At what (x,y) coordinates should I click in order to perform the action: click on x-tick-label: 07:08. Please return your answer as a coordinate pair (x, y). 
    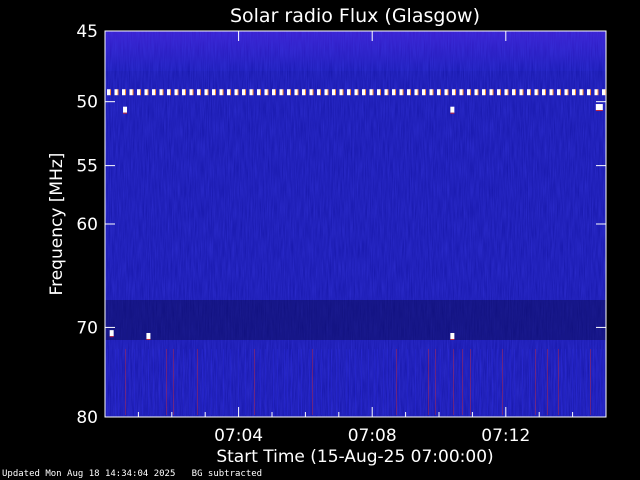
    Looking at the image, I should click on (372, 436).